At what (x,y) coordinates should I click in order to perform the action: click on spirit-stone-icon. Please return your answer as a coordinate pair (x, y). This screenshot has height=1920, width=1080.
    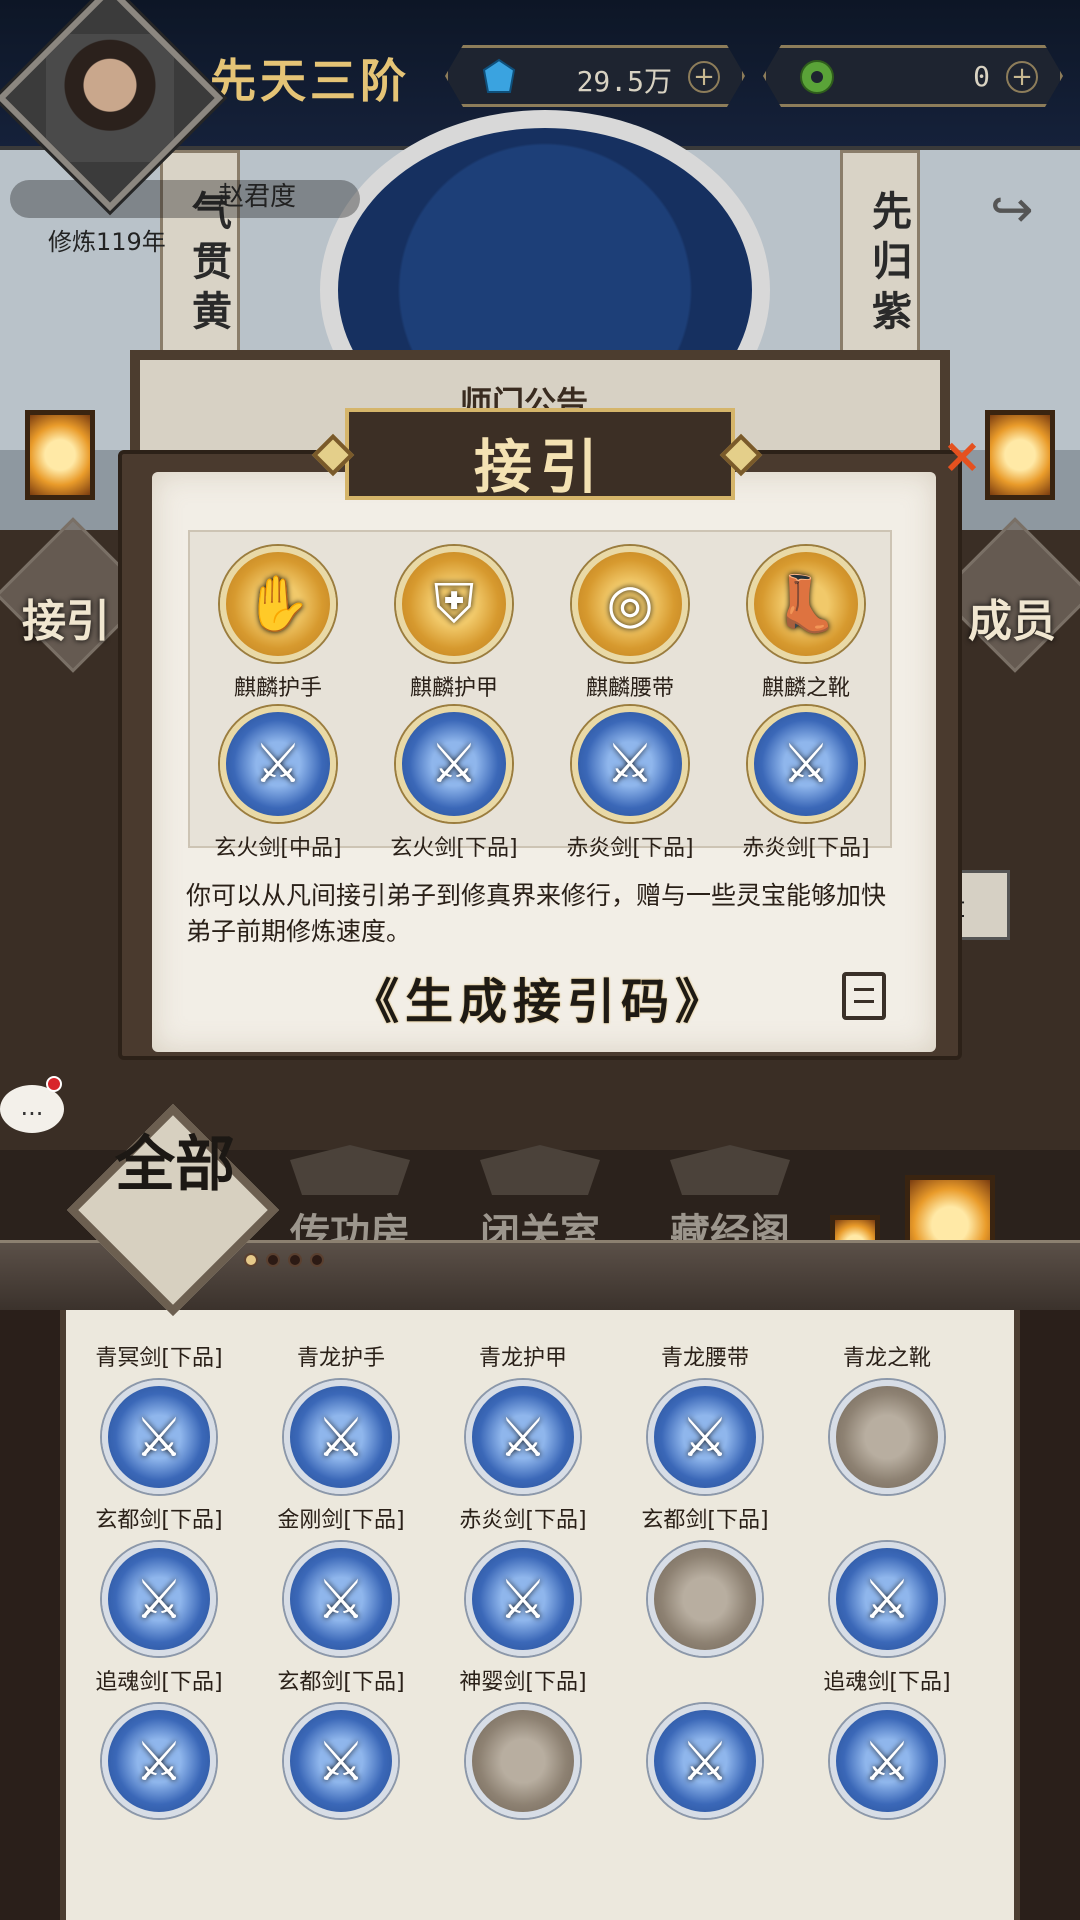
    Looking at the image, I should click on (499, 77).